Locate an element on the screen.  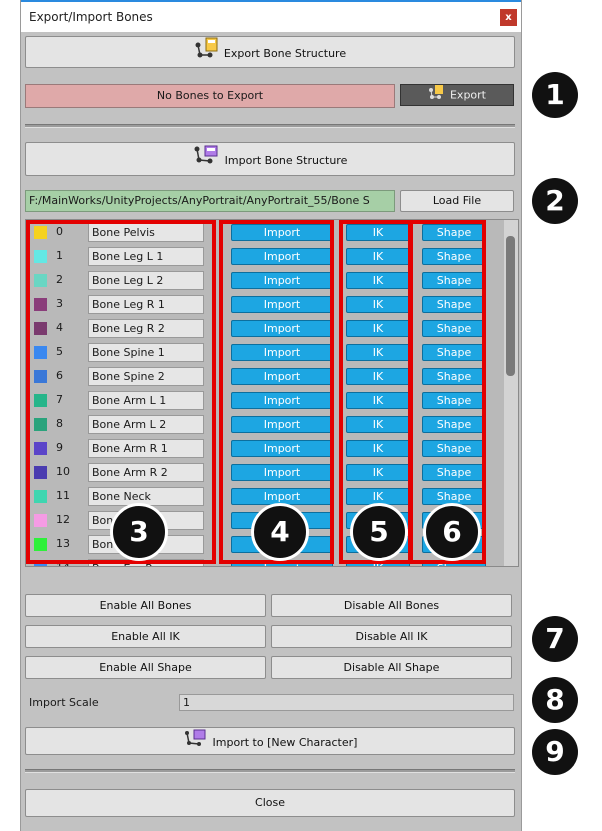
callout-2: 2 is located at coordinates (555, 201).